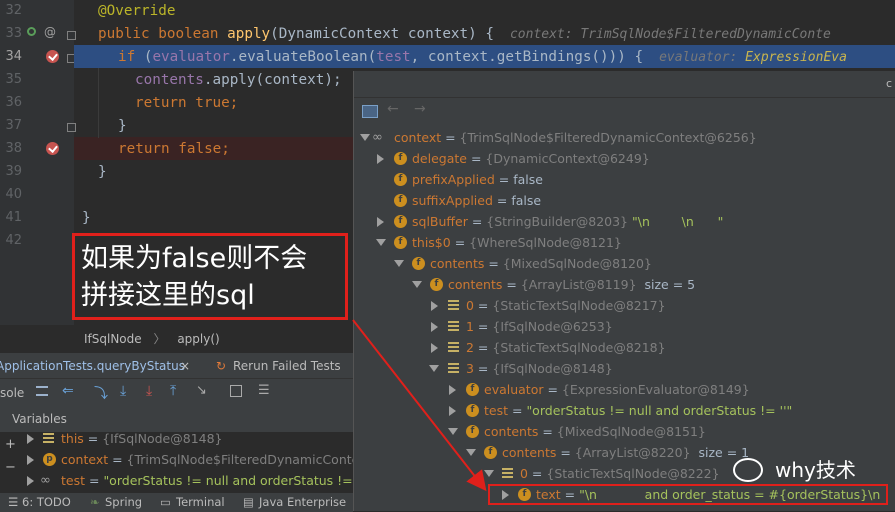  I want to click on watermark: why技术, so click(811, 470).